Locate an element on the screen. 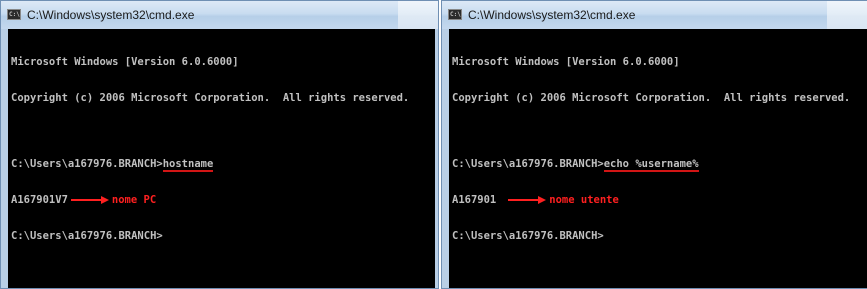  command-text: echo %username% is located at coordinates (651, 165).